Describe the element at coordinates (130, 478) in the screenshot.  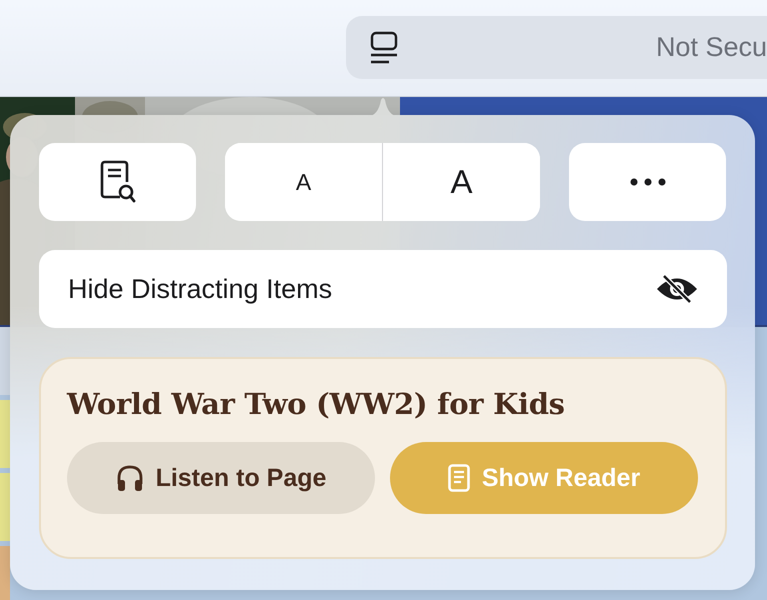
I see `headphones-icon` at that location.